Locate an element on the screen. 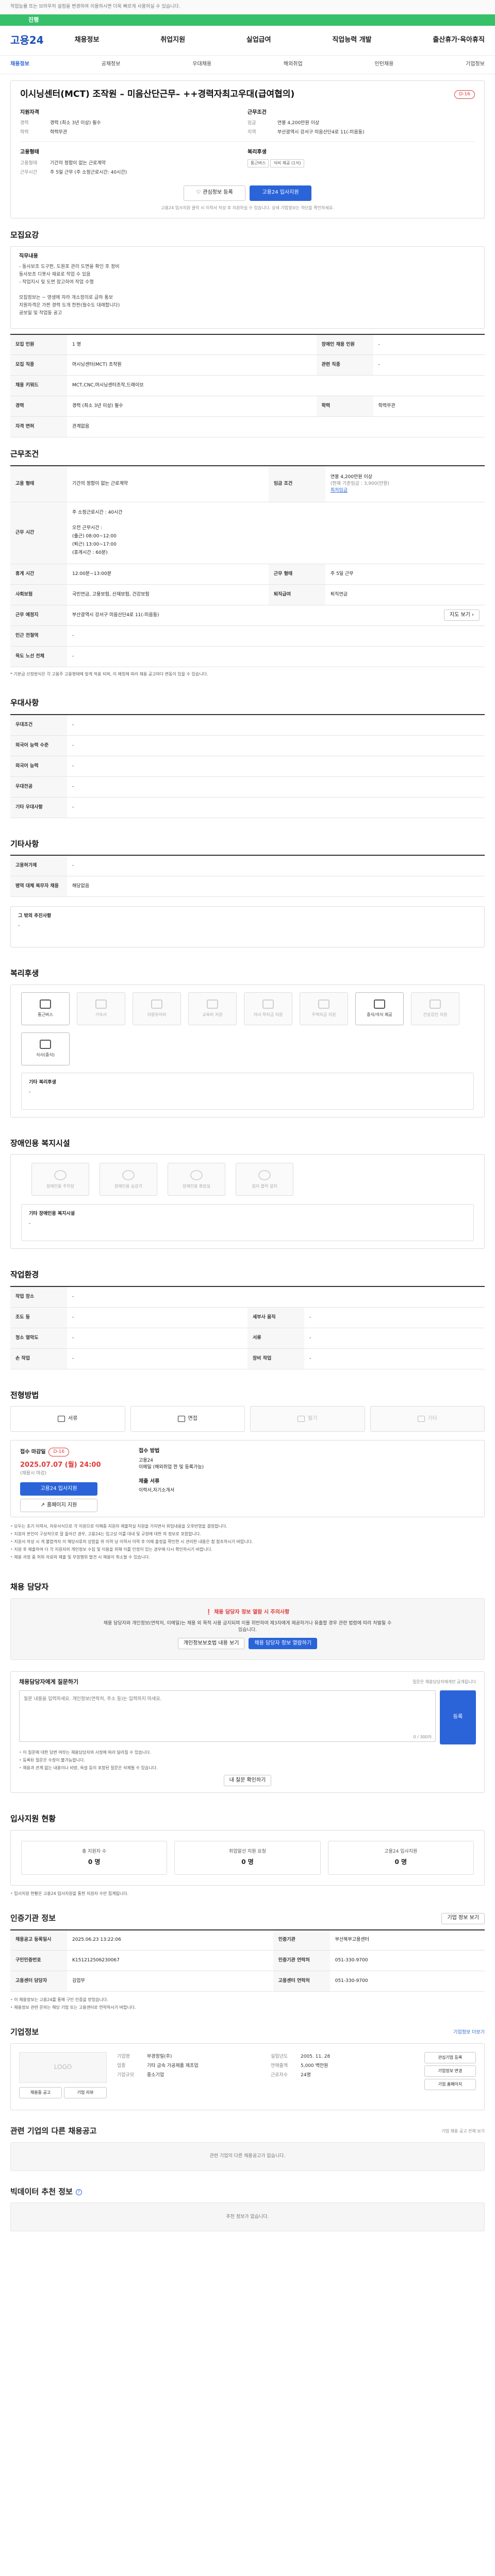 This screenshot has width=495, height=2576. gnb-item-training: 직업능력 개발 is located at coordinates (351, 40).